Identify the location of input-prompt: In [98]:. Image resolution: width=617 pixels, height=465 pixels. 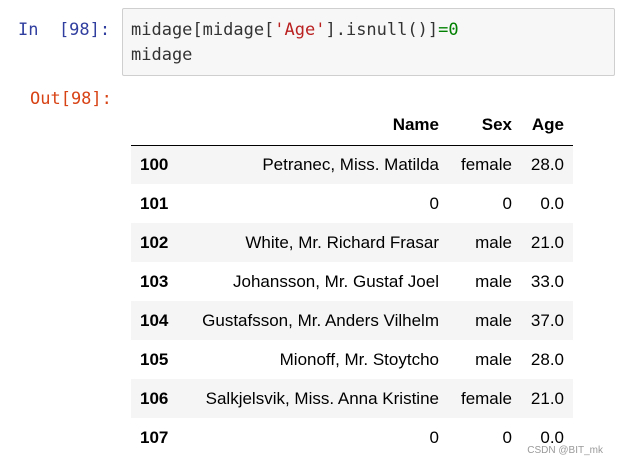
(64, 30).